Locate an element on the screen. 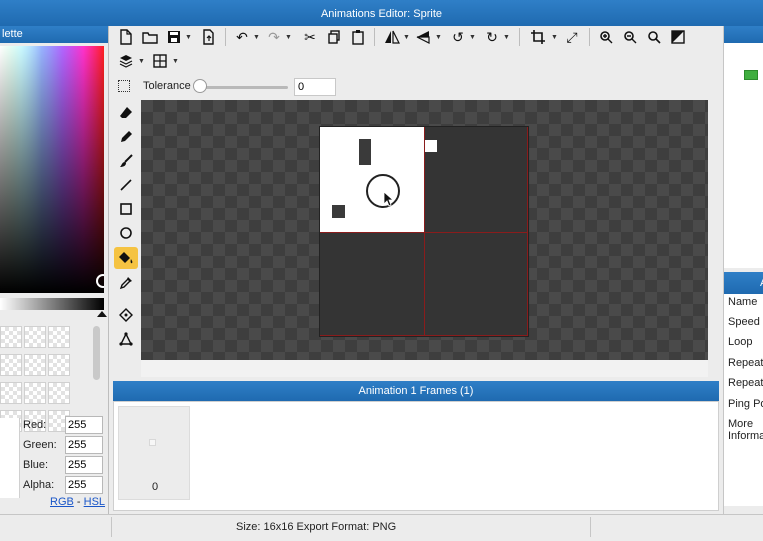  crop-dropdown-caret: ▼ is located at coordinates (554, 37).